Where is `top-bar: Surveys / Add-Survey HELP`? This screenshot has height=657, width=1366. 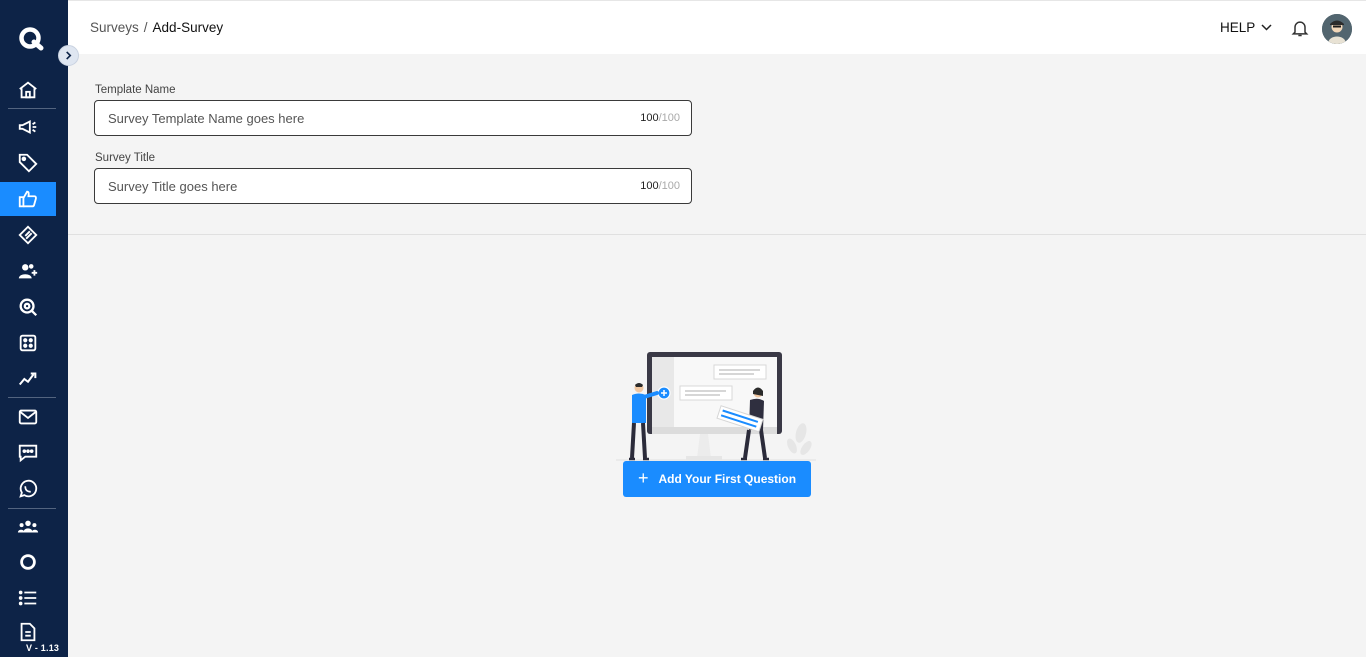
top-bar: Surveys / Add-Survey HELP is located at coordinates (717, 27).